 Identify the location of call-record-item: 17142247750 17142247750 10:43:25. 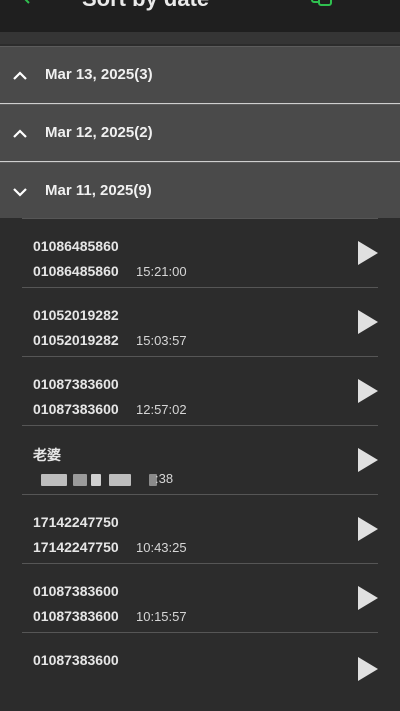
(200, 528).